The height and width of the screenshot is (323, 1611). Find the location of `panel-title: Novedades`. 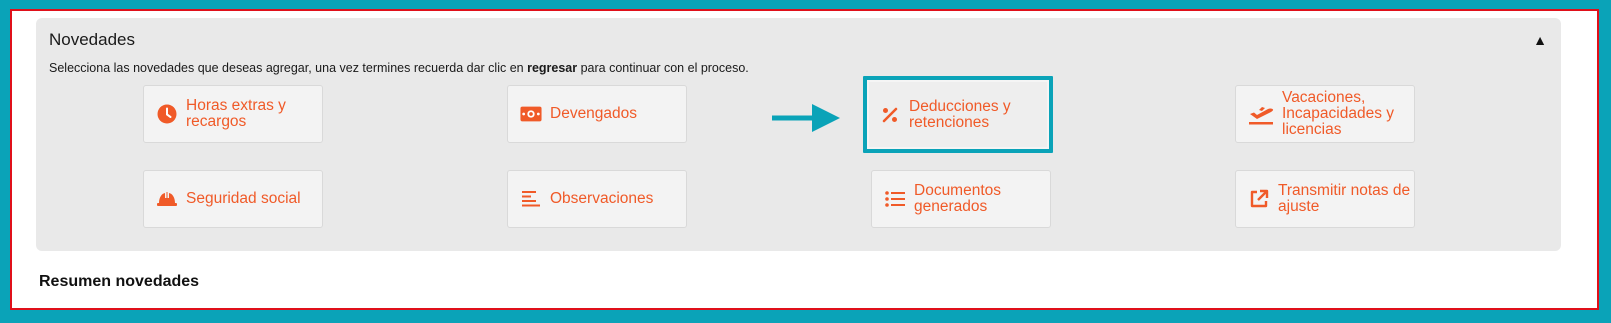

panel-title: Novedades is located at coordinates (92, 39).